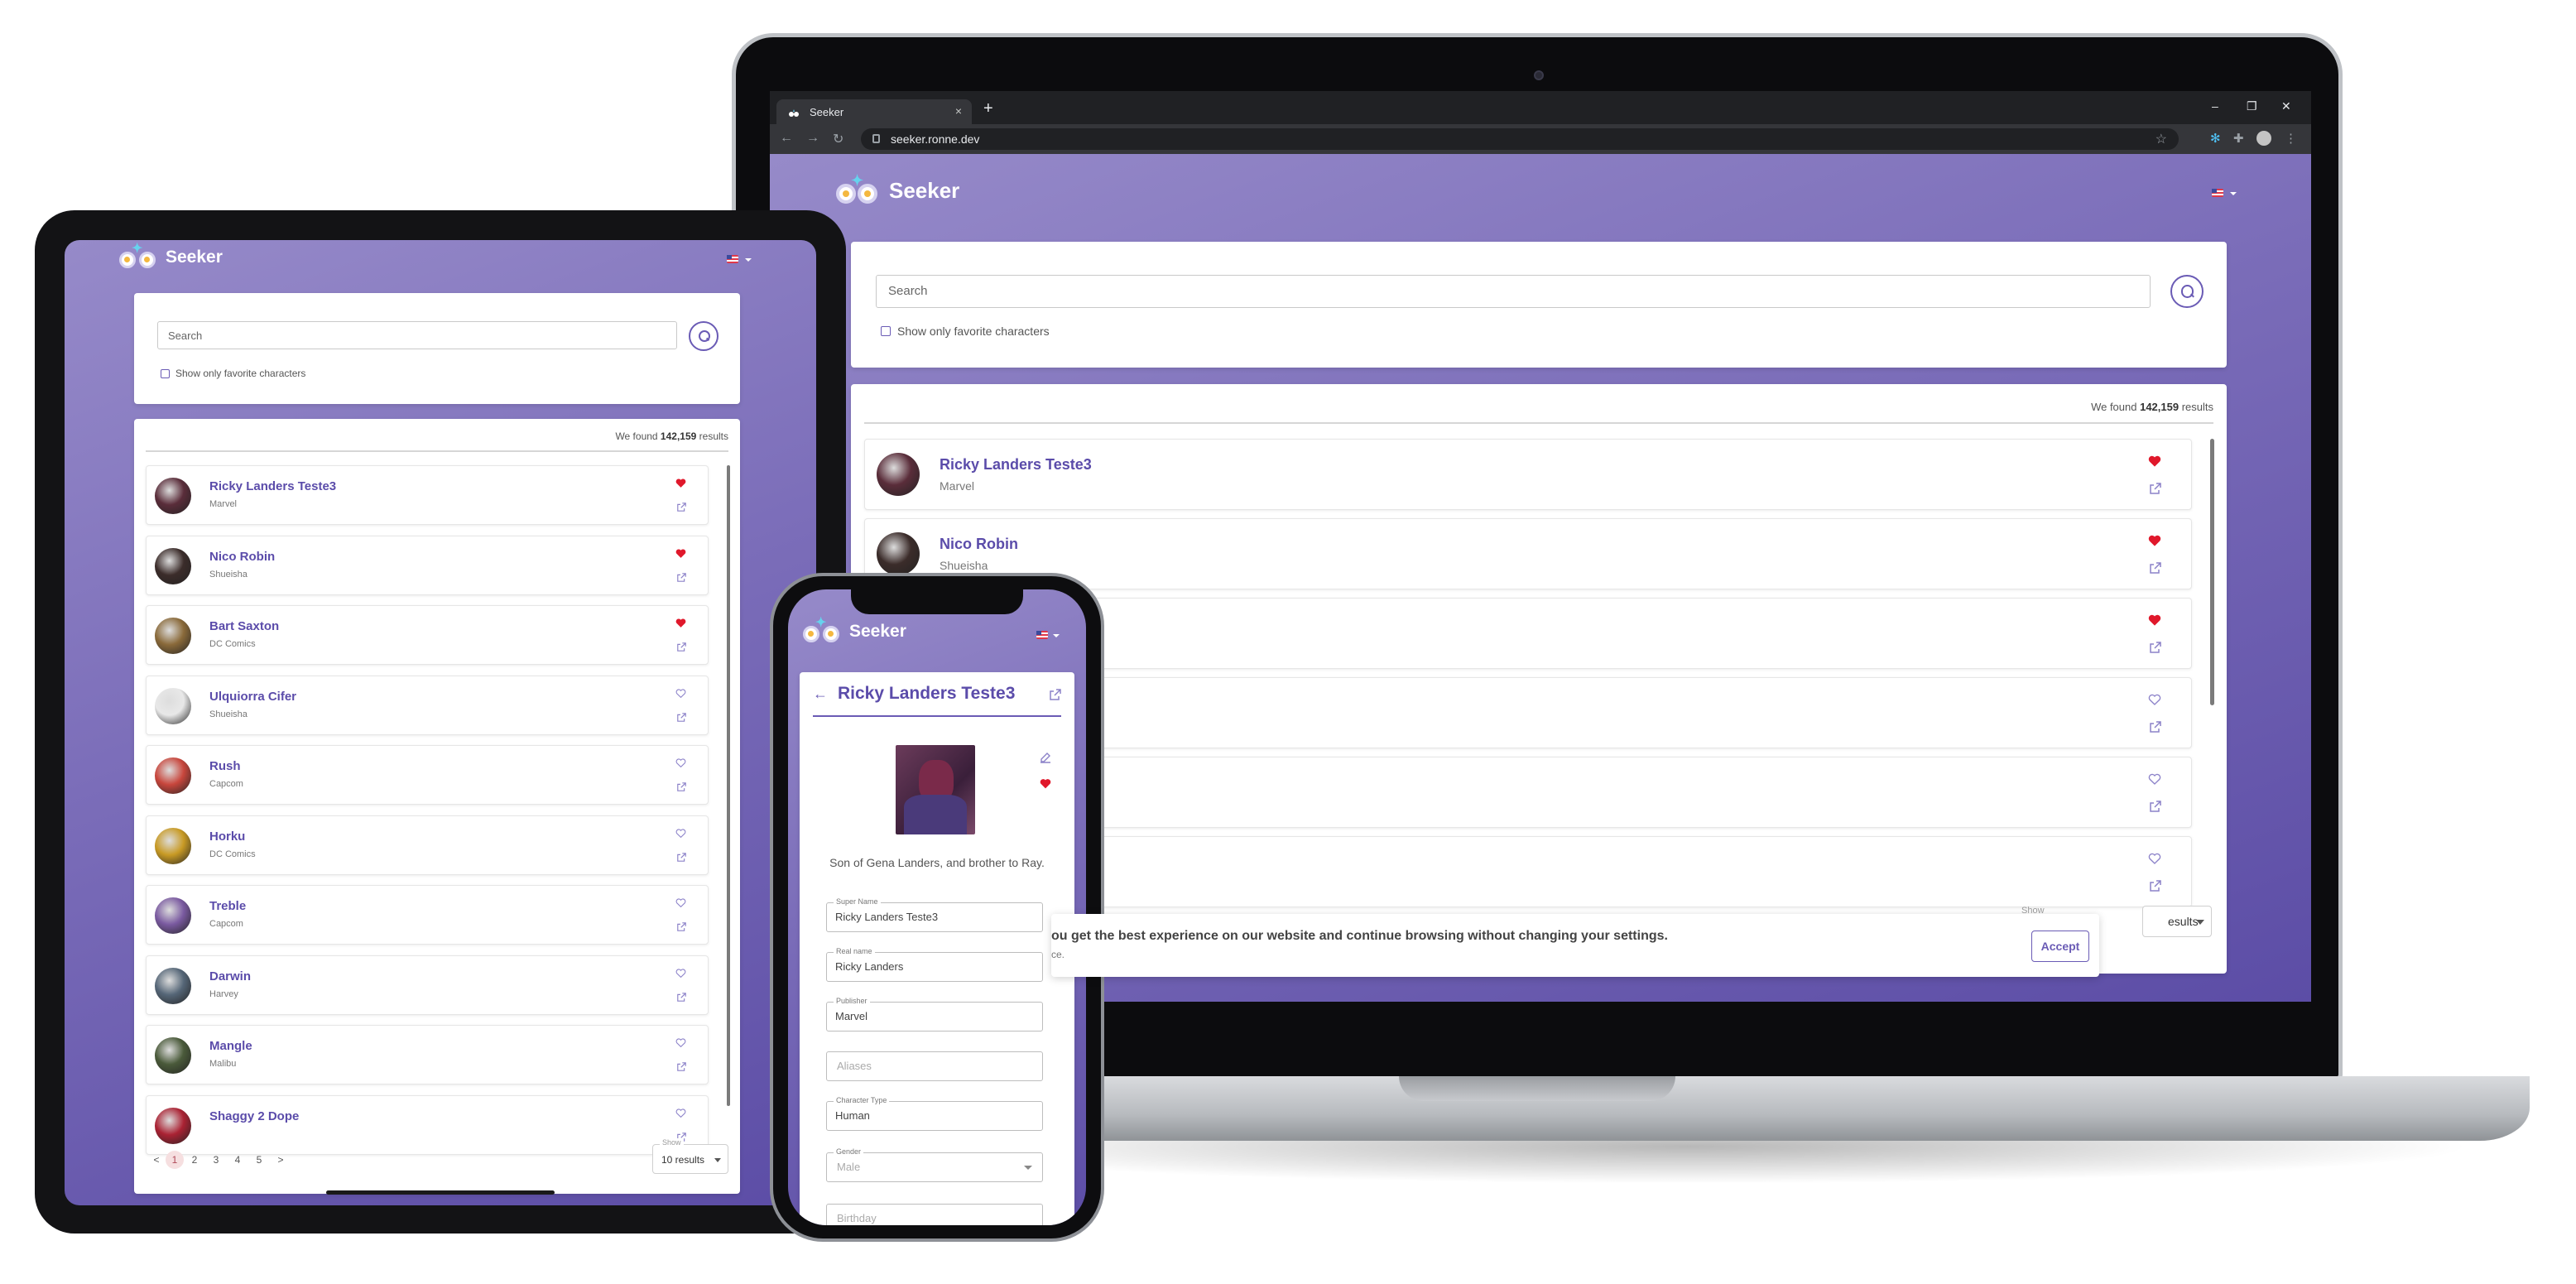 The height and width of the screenshot is (1284, 2576). I want to click on real-name-field: Real name Ricky Landers, so click(934, 964).